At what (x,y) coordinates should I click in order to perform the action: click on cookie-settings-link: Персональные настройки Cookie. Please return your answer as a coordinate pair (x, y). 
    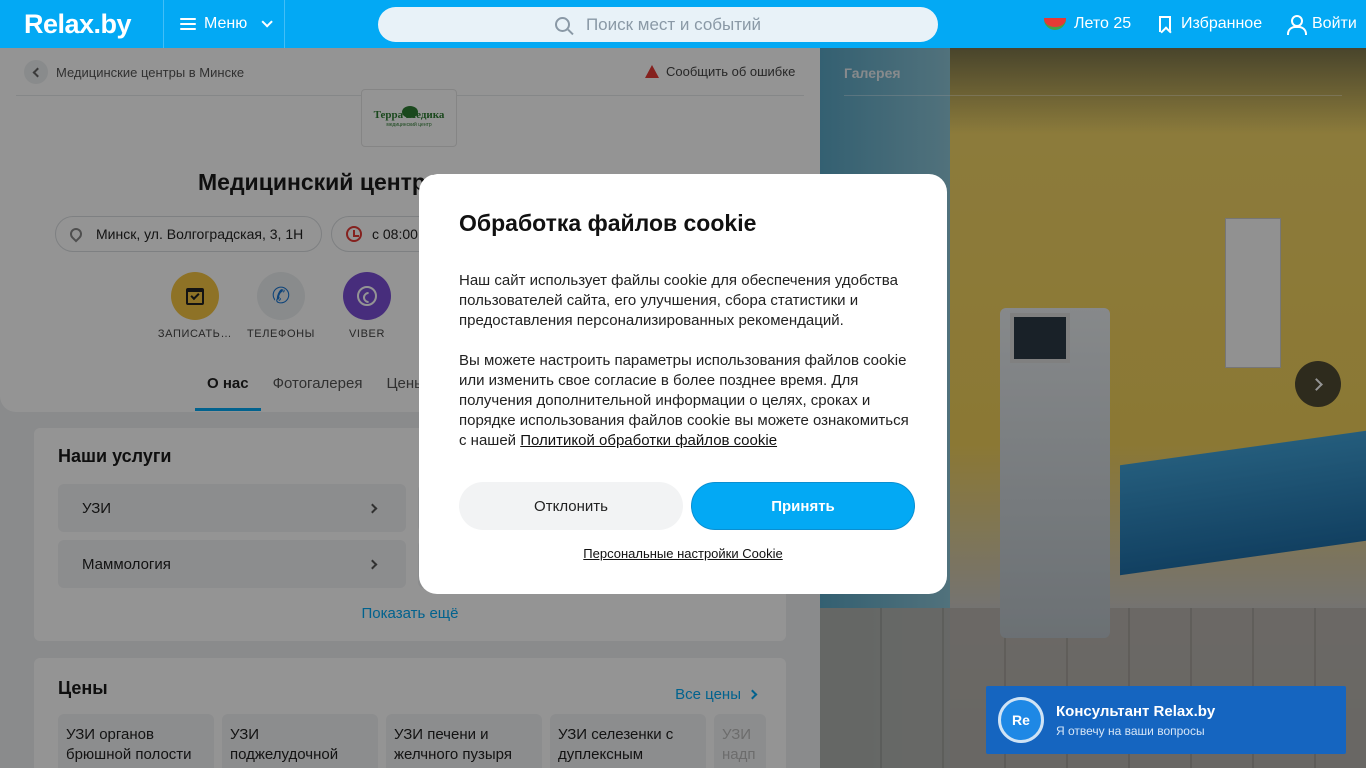
    Looking at the image, I should click on (682, 553).